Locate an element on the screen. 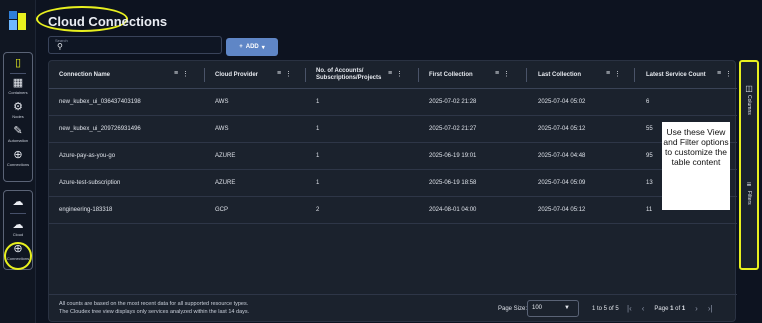 The image size is (762, 323). column-header-cloud-provider: Cloud Provider is located at coordinates (245, 75).